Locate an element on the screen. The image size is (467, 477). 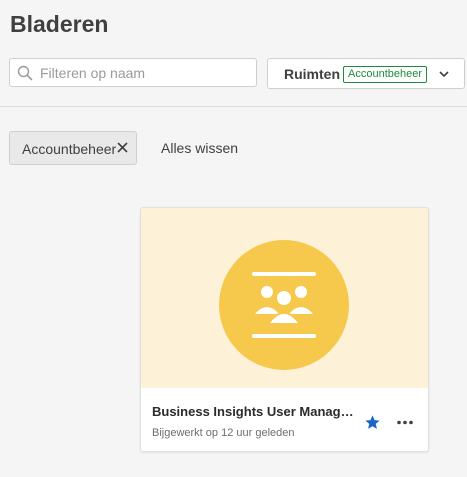
clear-all-button: Alles wissen is located at coordinates (199, 148).